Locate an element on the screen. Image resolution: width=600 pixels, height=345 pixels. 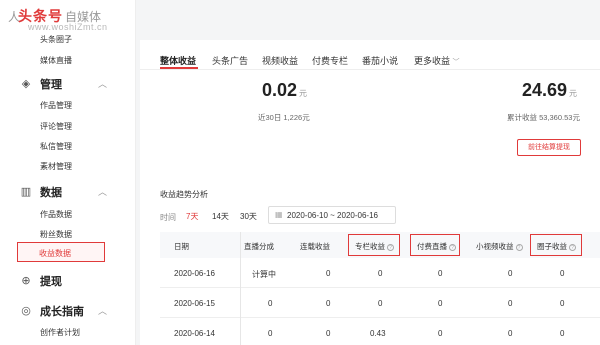
yesterday-income: 0.02 元 is located at coordinates (284, 90).